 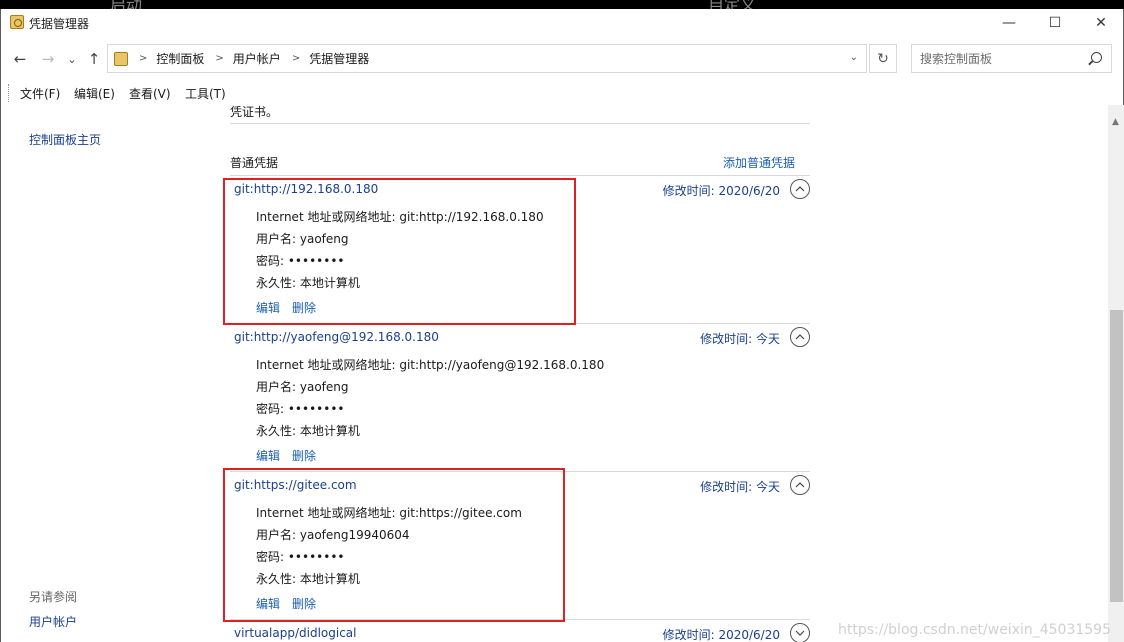 I want to click on search-input, so click(x=1000, y=58).